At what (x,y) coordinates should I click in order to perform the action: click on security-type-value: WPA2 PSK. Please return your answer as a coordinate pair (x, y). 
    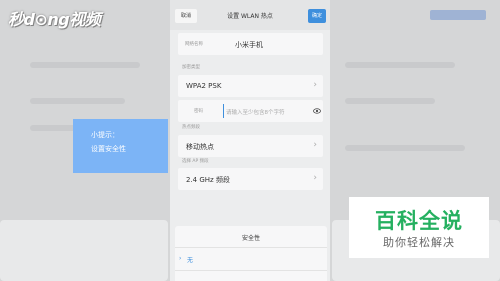
    Looking at the image, I should click on (204, 86).